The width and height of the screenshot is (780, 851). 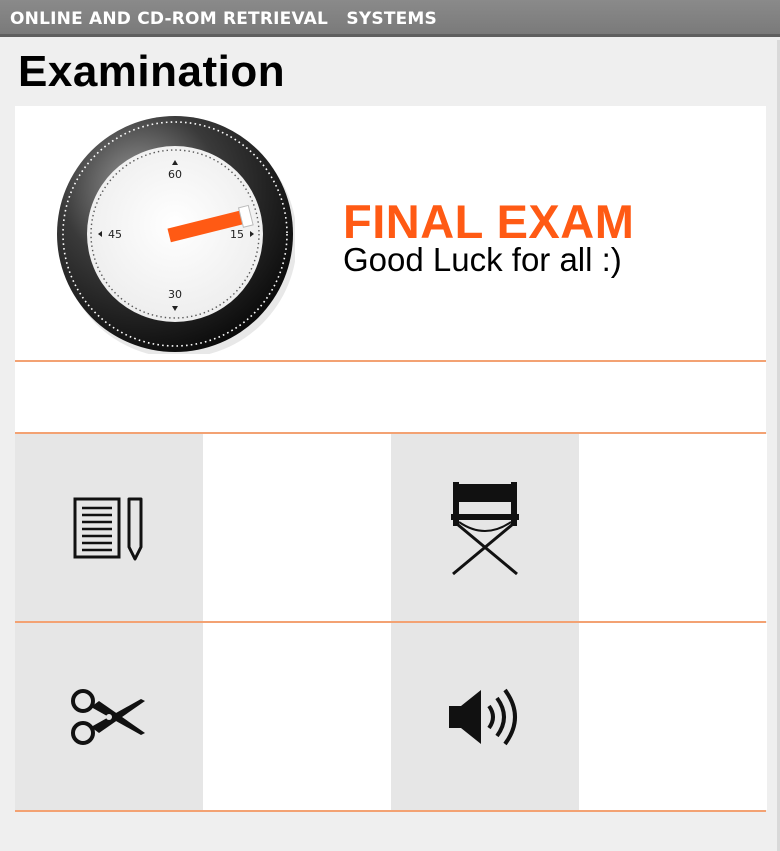 I want to click on stopwatch-icon: 60 30 45 15, so click(x=176, y=235).